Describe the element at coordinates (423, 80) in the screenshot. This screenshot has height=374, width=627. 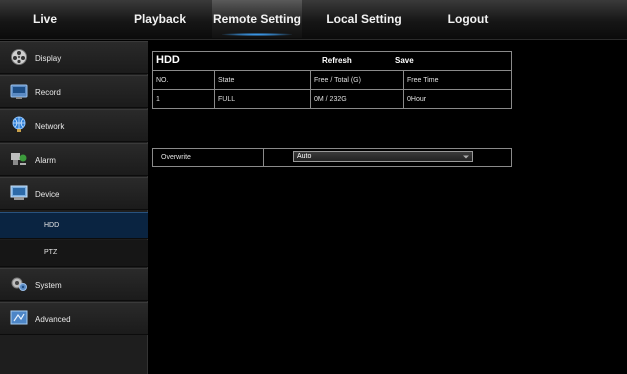
I see `column-header: Free Time` at that location.